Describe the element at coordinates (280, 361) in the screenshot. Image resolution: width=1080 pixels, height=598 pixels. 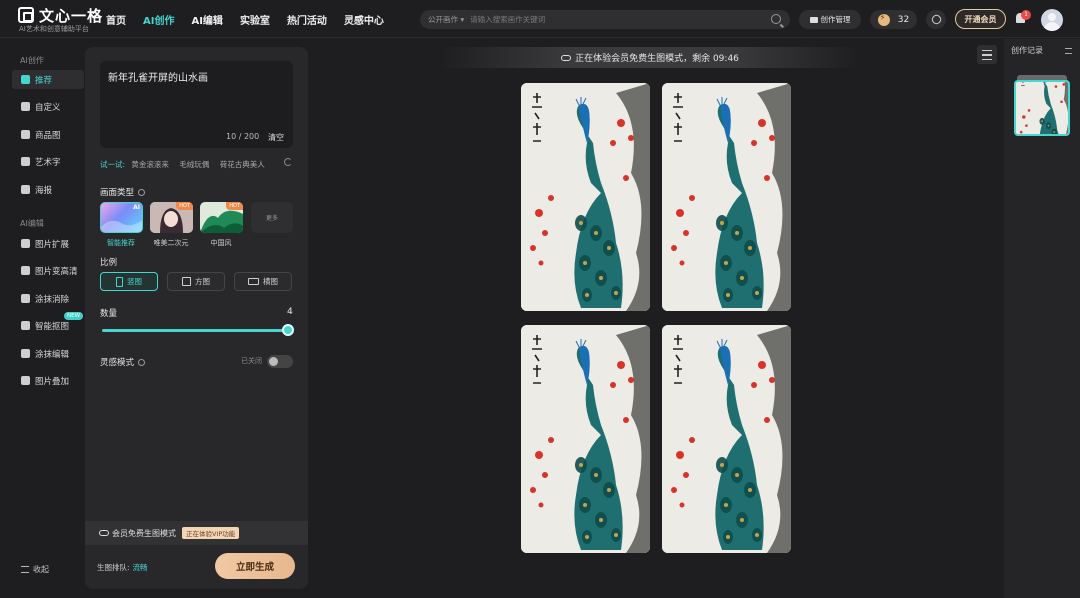
I see `inspire-toggle` at that location.